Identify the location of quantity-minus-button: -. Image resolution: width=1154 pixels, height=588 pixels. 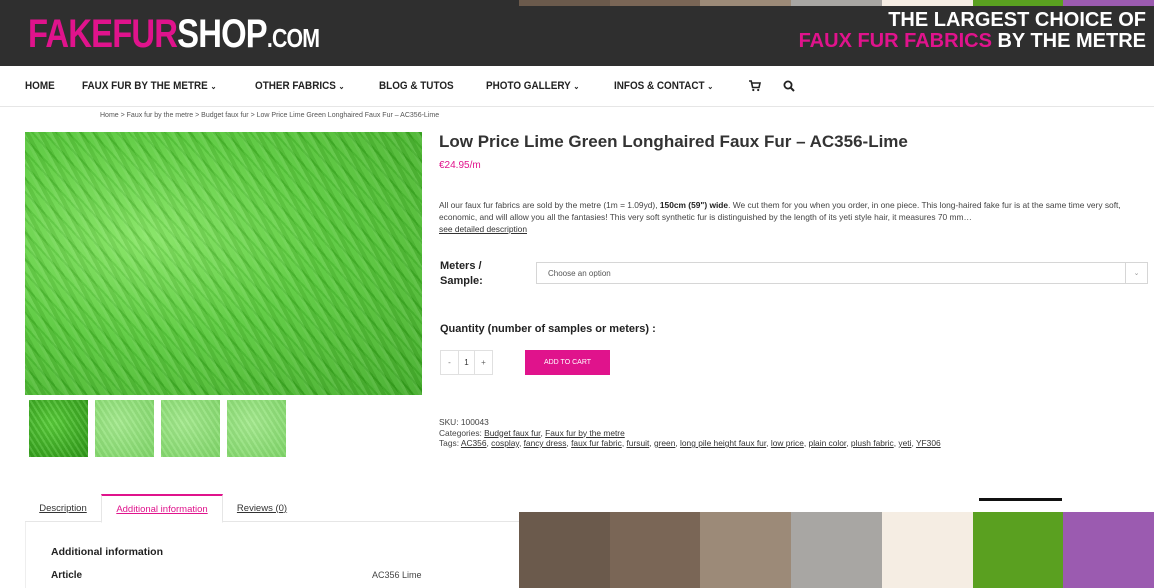
(449, 362).